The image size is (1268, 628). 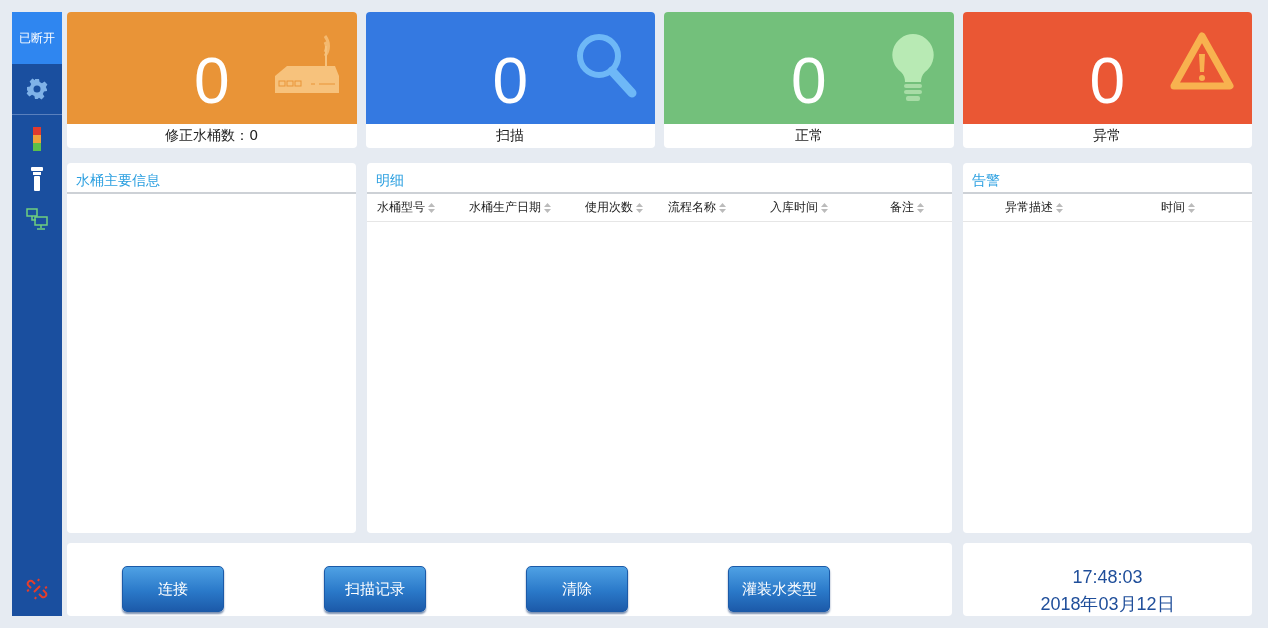 I want to click on clock-date: 2018年03月12日, so click(x=1107, y=604).